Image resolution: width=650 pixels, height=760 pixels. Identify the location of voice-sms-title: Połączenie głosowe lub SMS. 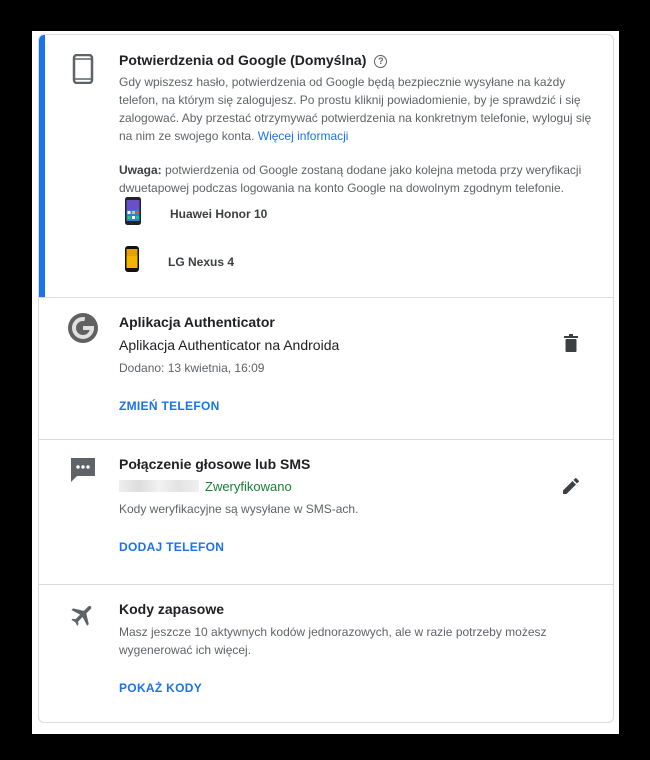
(215, 464).